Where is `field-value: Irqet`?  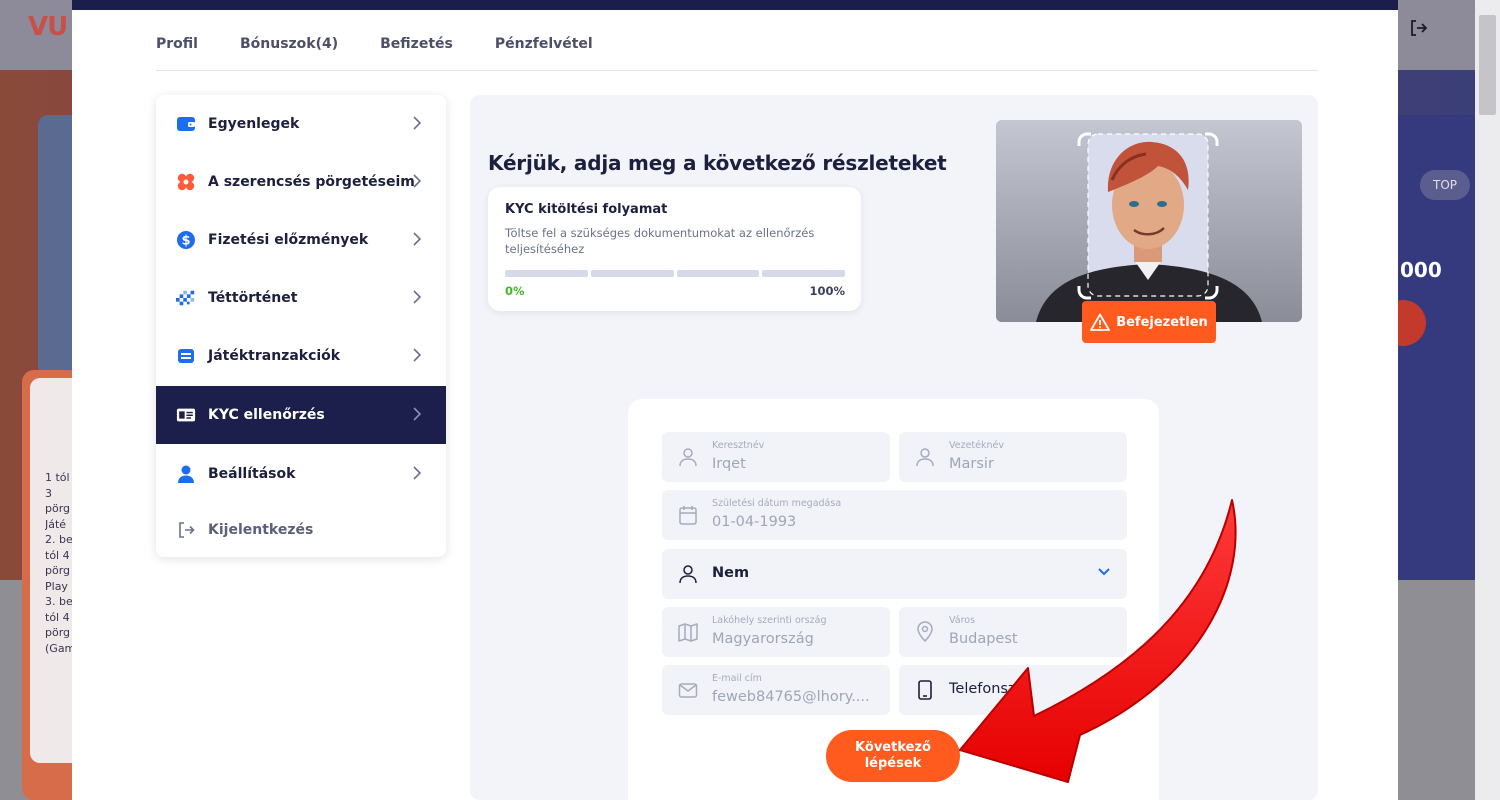 field-value: Irqet is located at coordinates (729, 464).